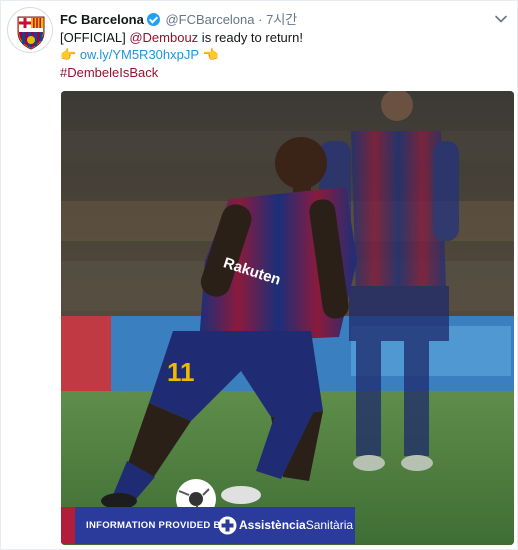  Describe the element at coordinates (153, 19) in the screenshot. I see `verified-badge-icon` at that location.